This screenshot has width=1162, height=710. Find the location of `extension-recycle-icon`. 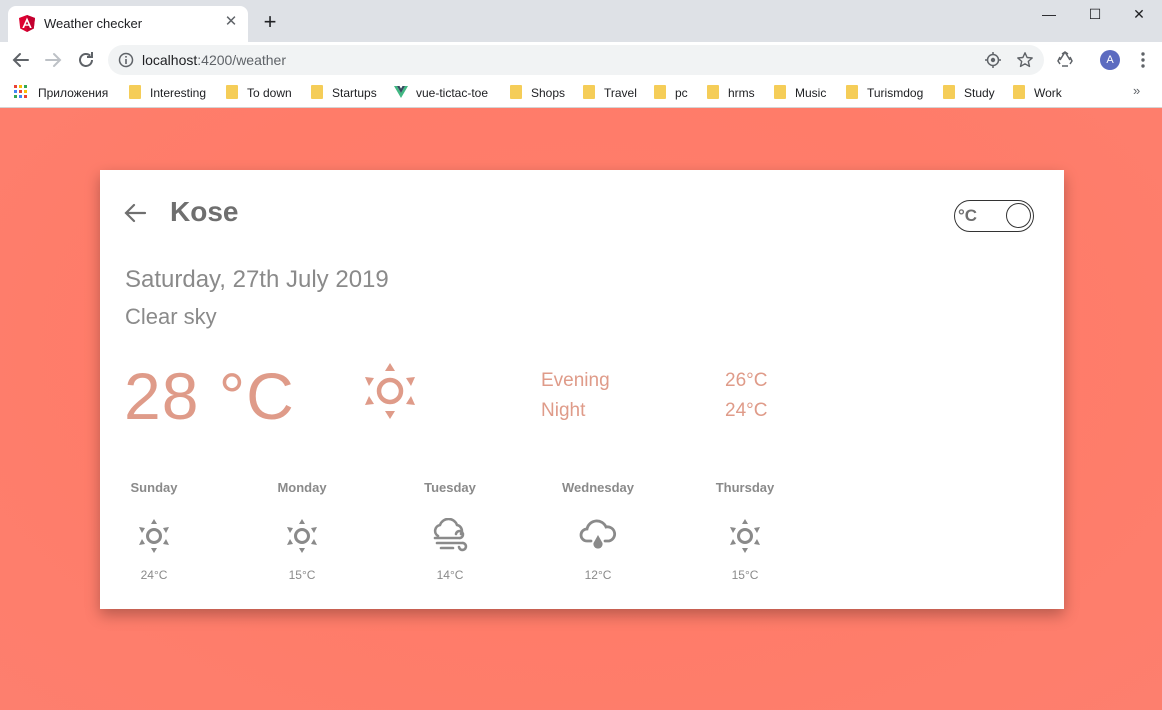

extension-recycle-icon is located at coordinates (1065, 60).